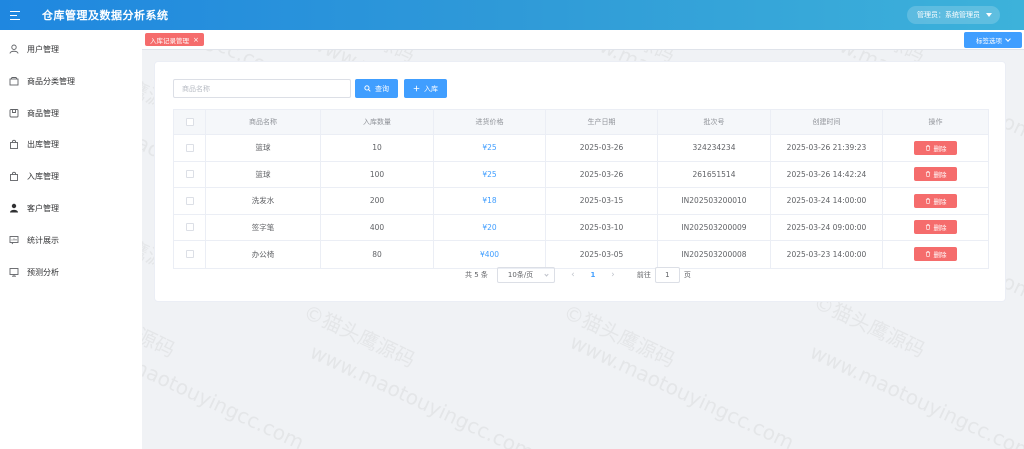 The height and width of the screenshot is (449, 1024). I want to click on total-count: 共 5 条, so click(476, 275).